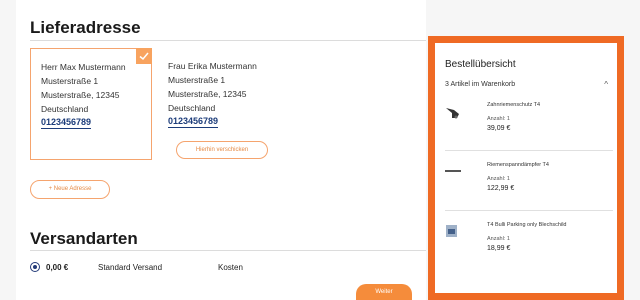 This screenshot has width=640, height=300. What do you see at coordinates (384, 292) in the screenshot?
I see `next-button: Weiter` at bounding box center [384, 292].